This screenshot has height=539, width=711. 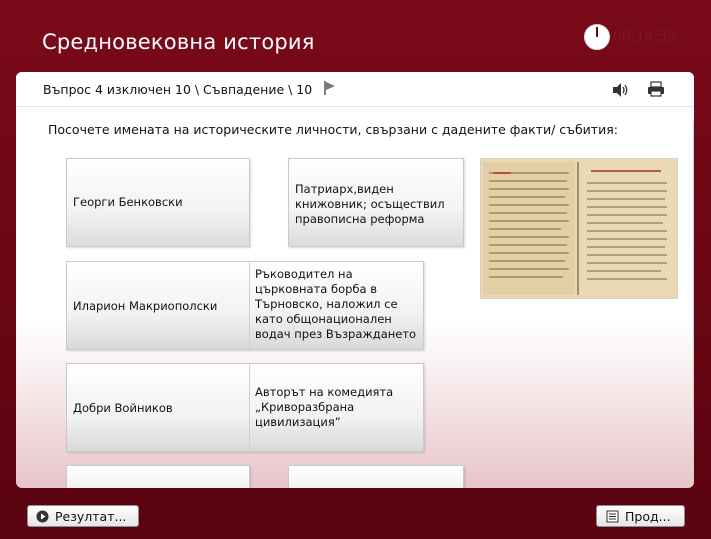 What do you see at coordinates (178, 42) in the screenshot?
I see `app-title: Средновековна история` at bounding box center [178, 42].